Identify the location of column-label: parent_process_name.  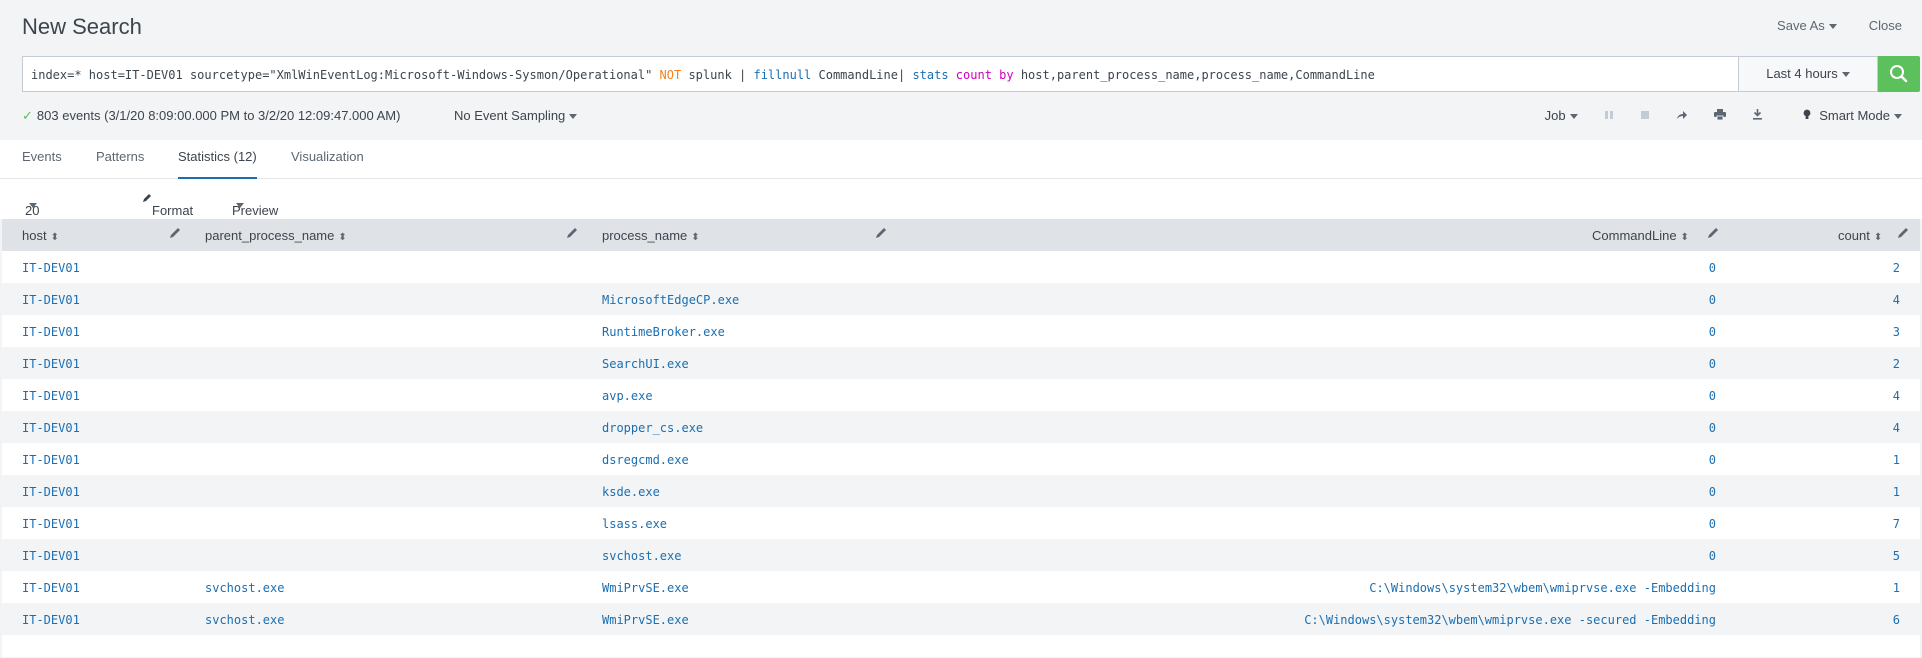
(270, 235).